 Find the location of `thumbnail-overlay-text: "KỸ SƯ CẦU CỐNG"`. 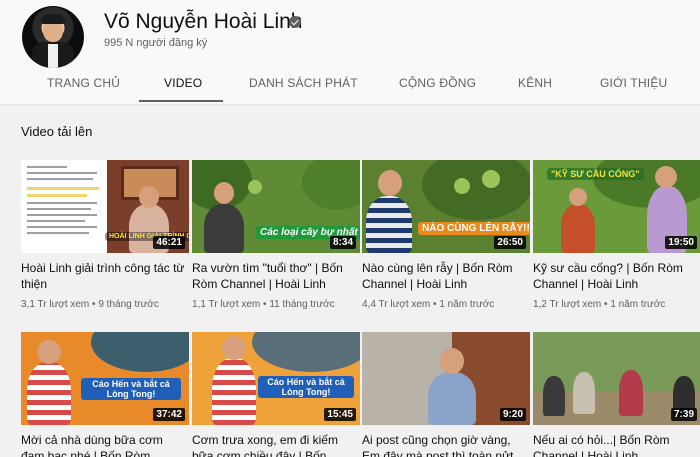

thumbnail-overlay-text: "KỸ SƯ CẦU CỐNG" is located at coordinates (595, 174).